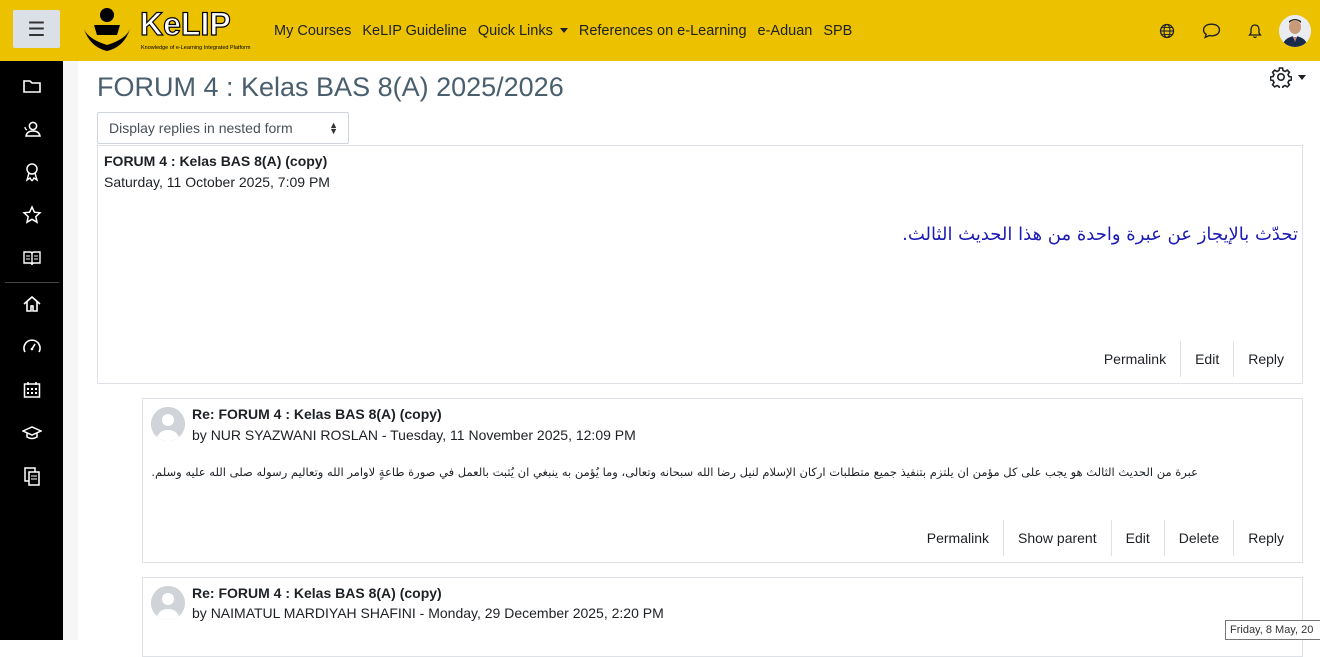 This screenshot has height=657, width=1320. I want to click on post-date: Saturday, 11 October 2025, 7:09 PM, so click(217, 182).